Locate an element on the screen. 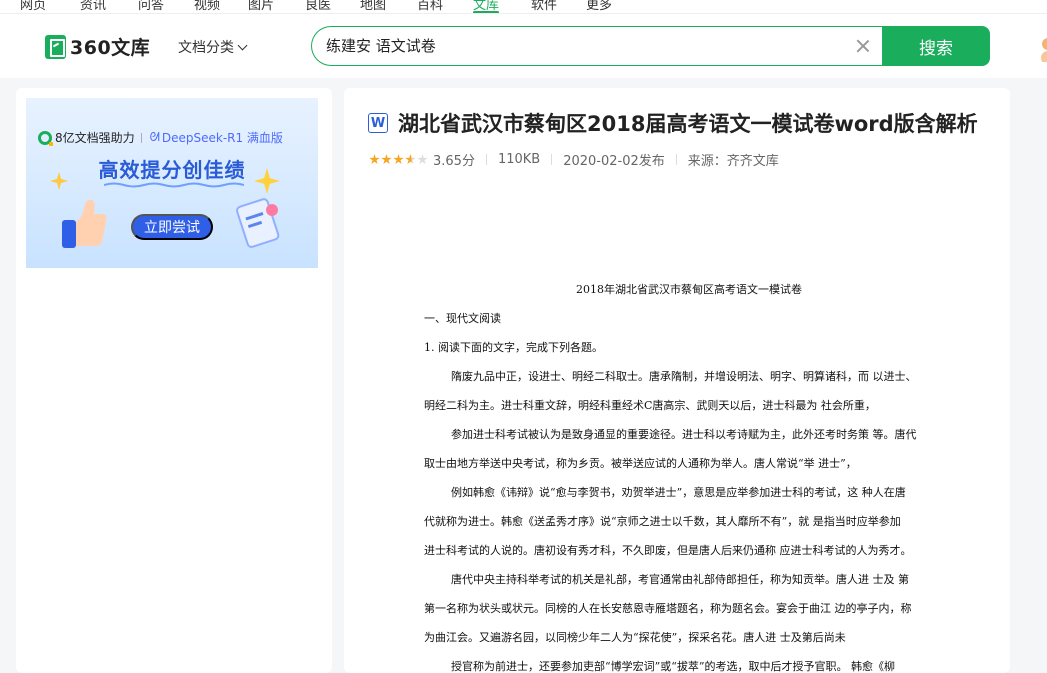  nav-item-video: 视频 is located at coordinates (207, 6).